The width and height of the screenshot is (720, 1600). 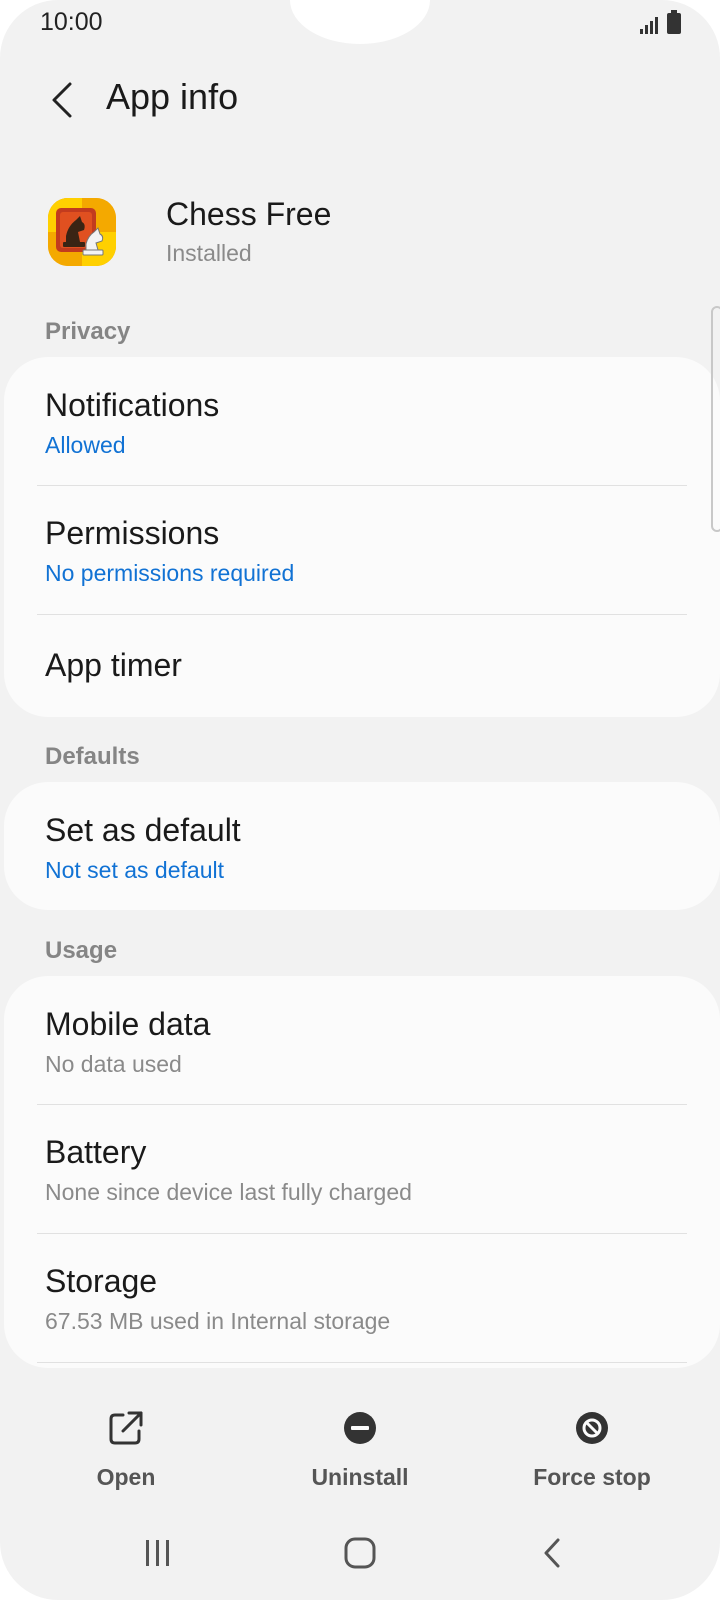 What do you see at coordinates (360, 1428) in the screenshot?
I see `minus-circle-icon` at bounding box center [360, 1428].